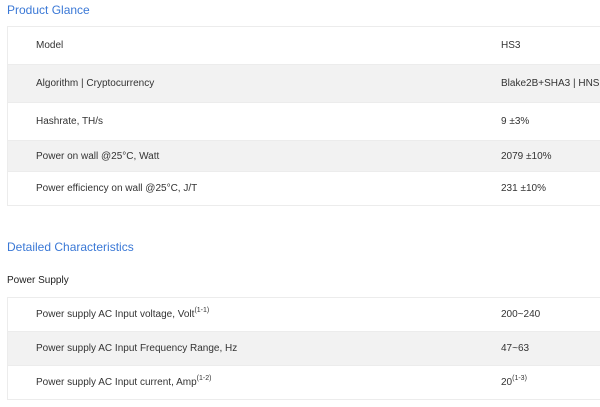 The image size is (600, 407). Describe the element at coordinates (70, 247) in the screenshot. I see `detailed-characteristics-title: Detailed Characteristics` at that location.